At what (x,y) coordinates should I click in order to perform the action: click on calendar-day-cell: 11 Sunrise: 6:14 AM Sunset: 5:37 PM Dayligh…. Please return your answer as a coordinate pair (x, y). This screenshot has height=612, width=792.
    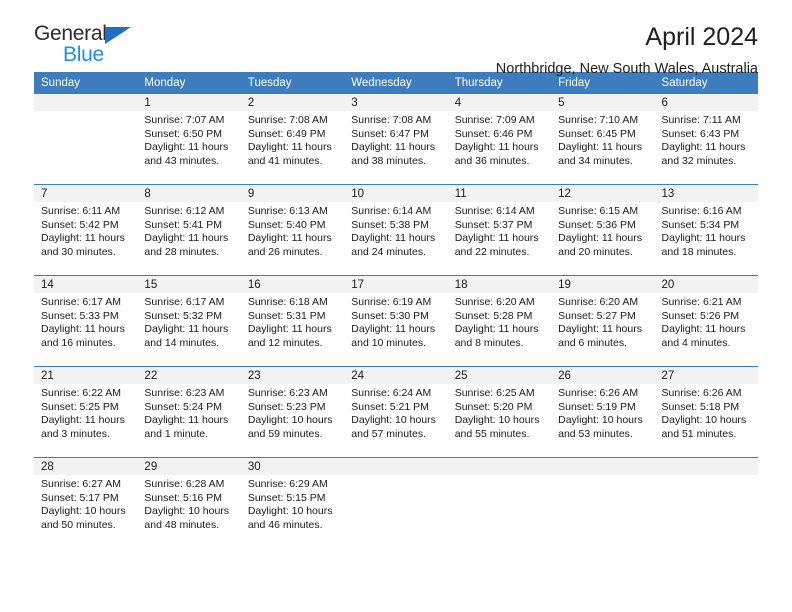
    Looking at the image, I should click on (499, 230).